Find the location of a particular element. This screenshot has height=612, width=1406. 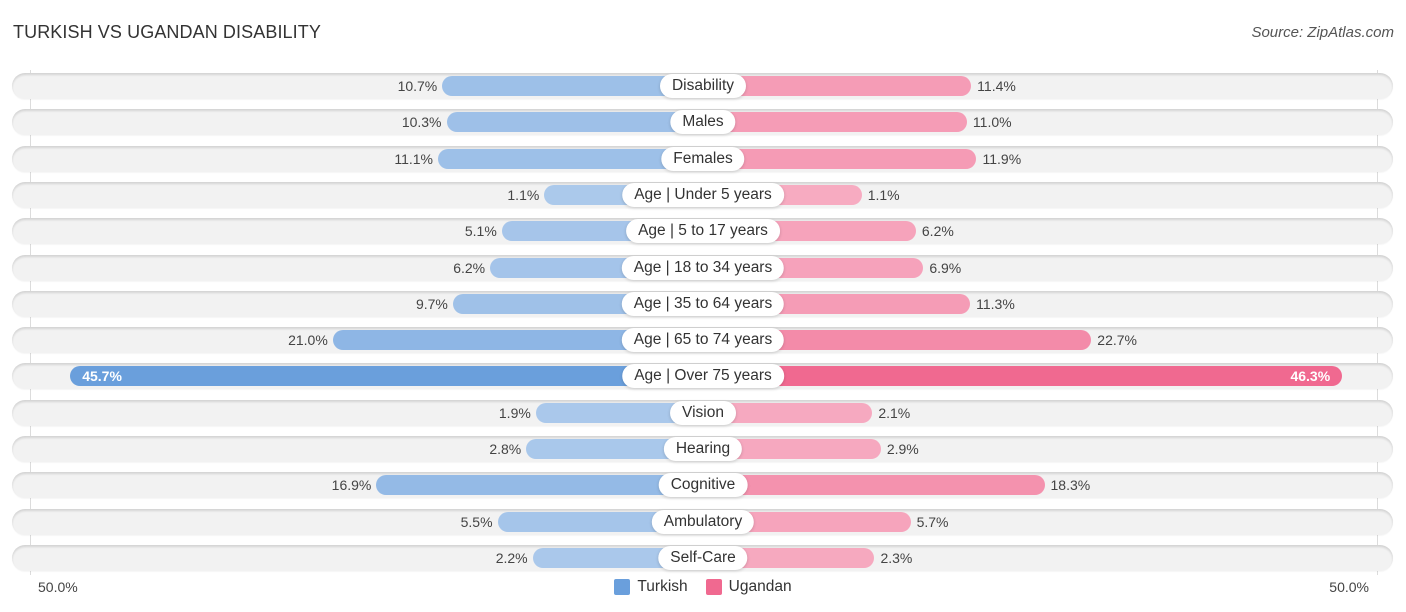

category-label: Age | 65 to 74 years is located at coordinates (703, 340).